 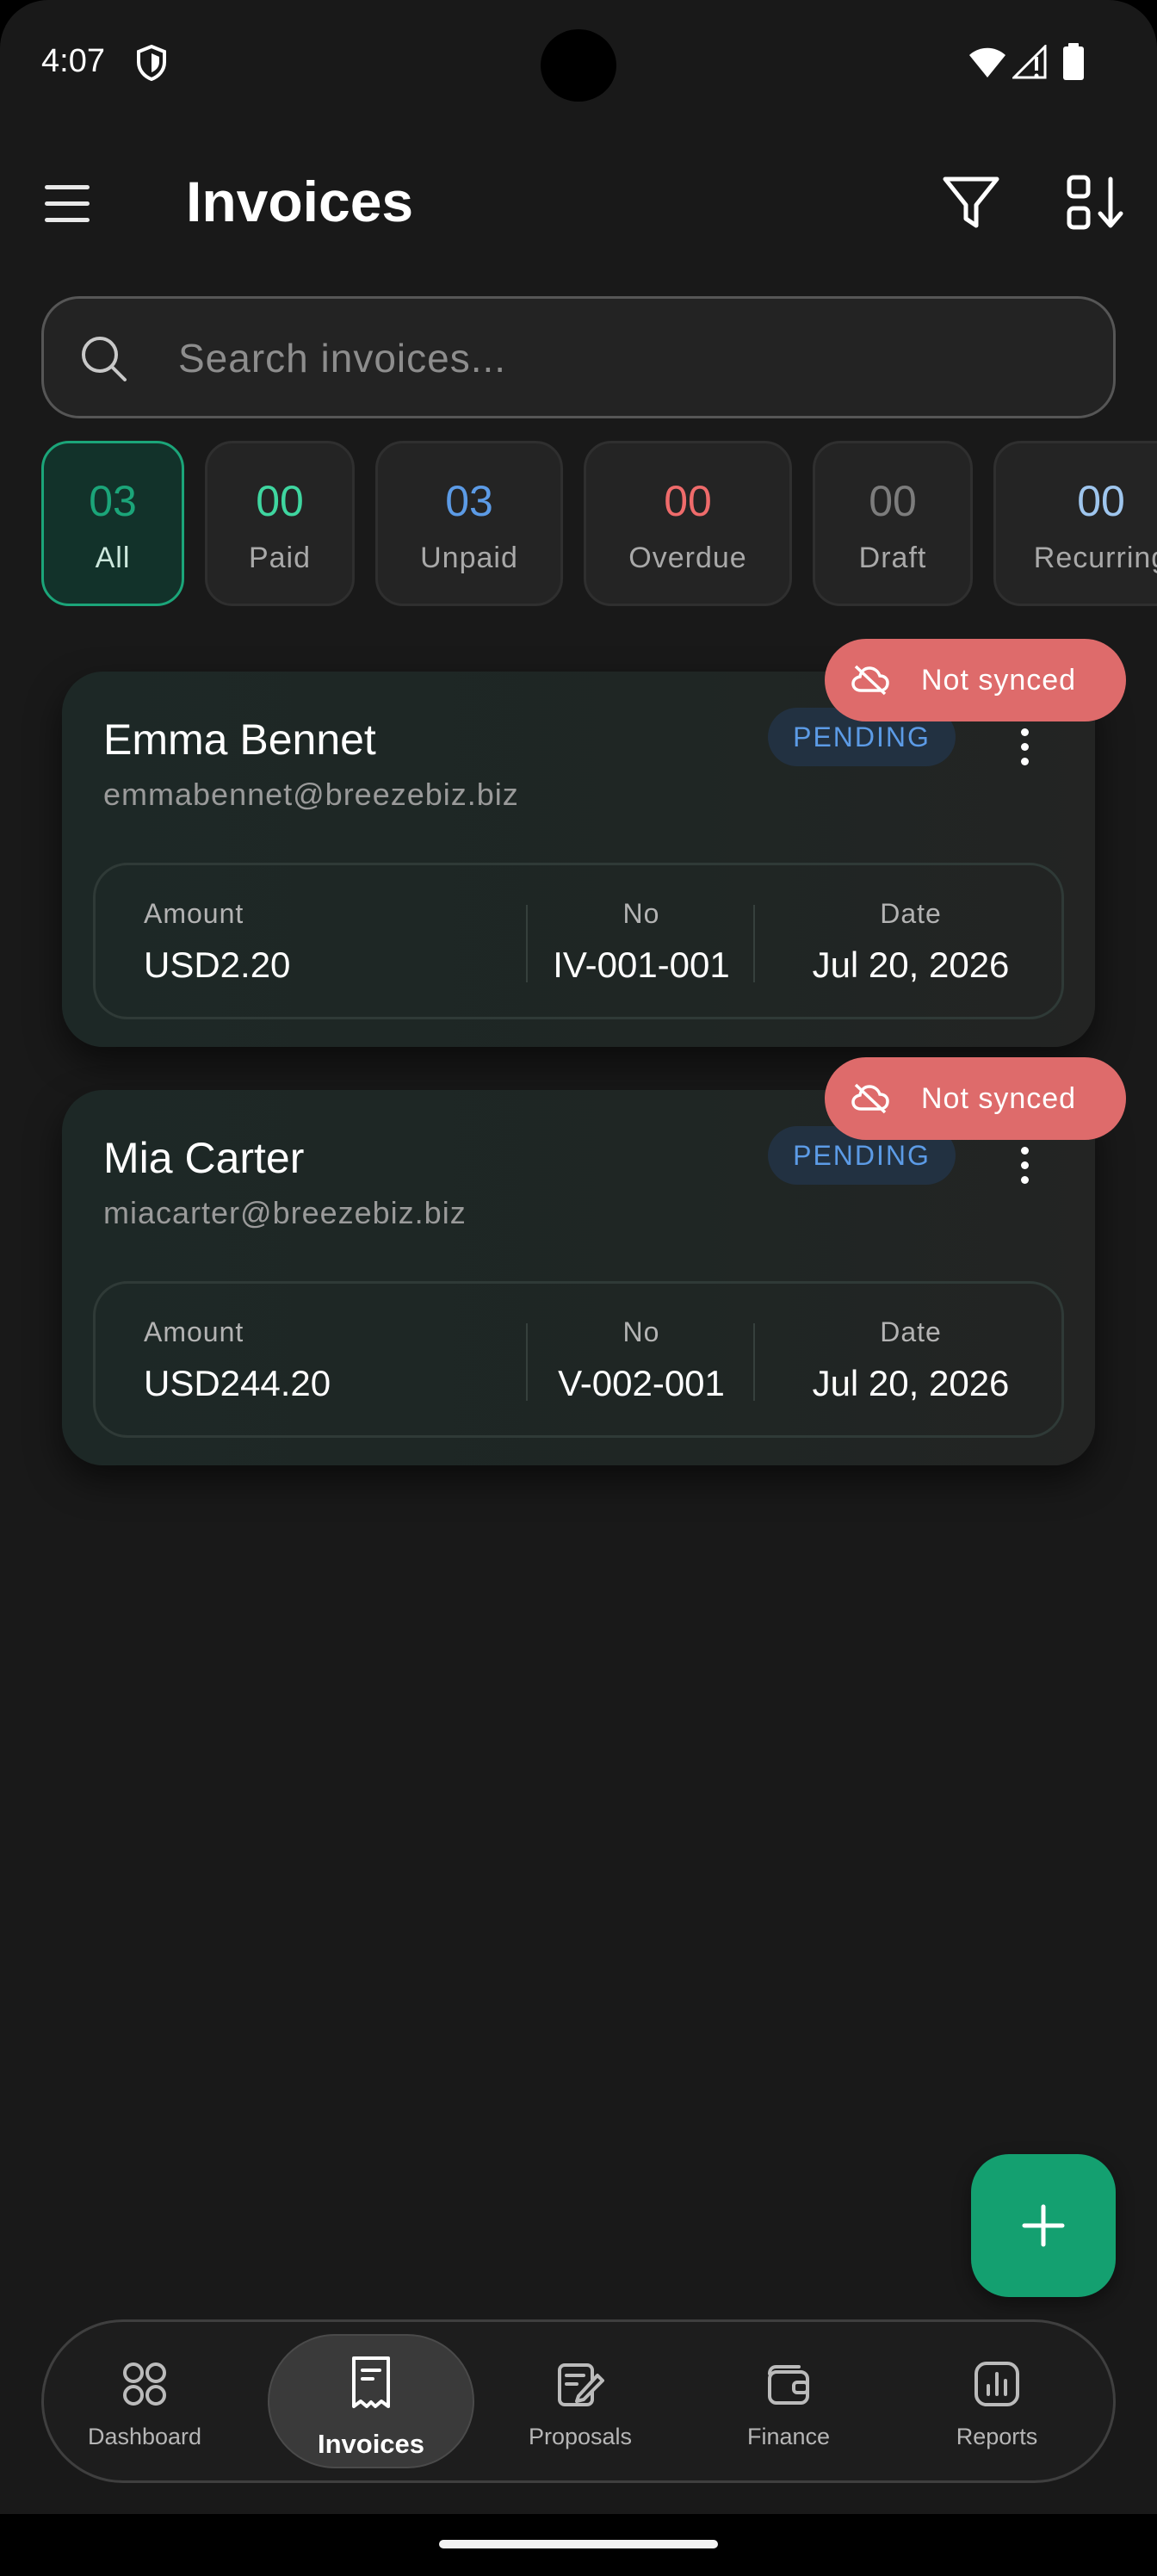 I want to click on filter-label: Recurring, so click(x=1095, y=558).